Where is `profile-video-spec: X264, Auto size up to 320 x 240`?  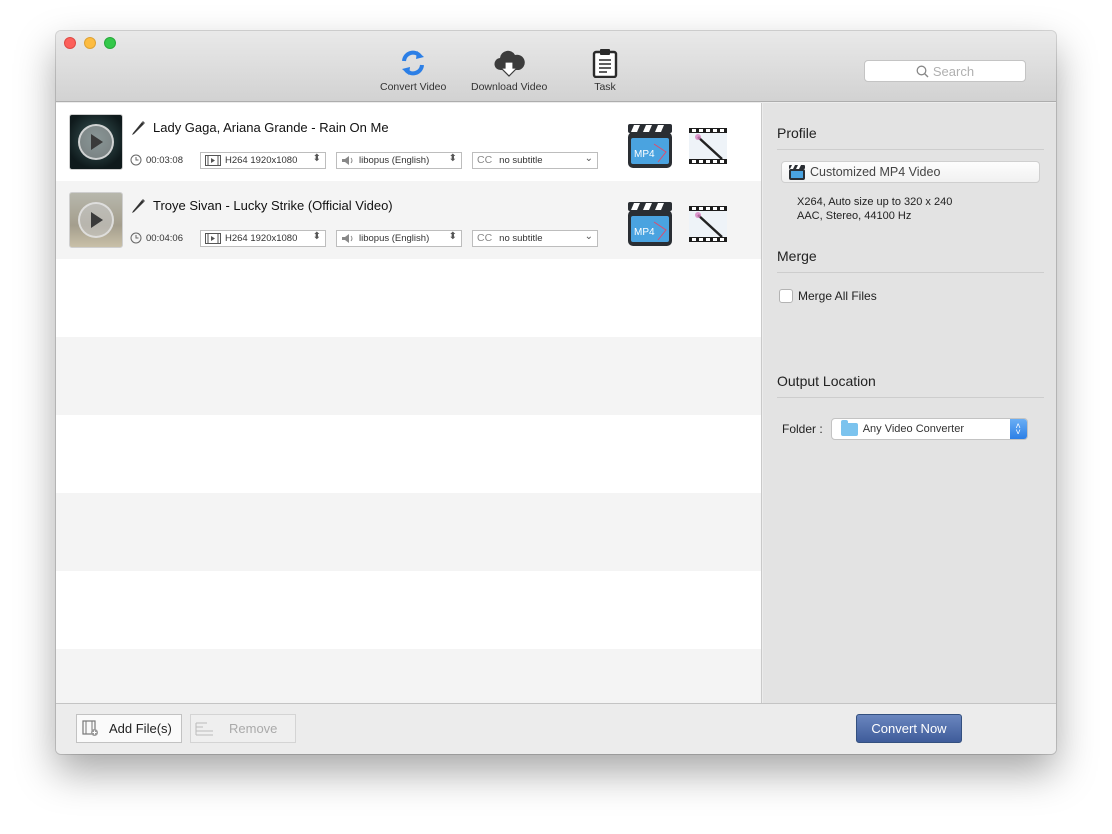
profile-video-spec: X264, Auto size up to 320 x 240 is located at coordinates (875, 202).